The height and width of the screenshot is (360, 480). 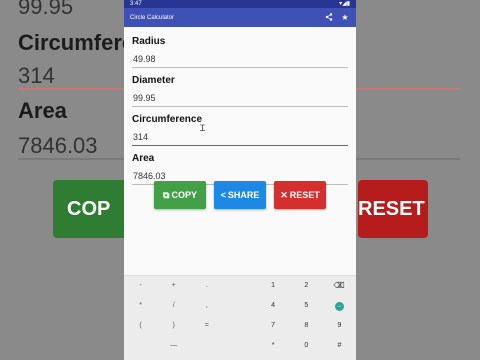 What do you see at coordinates (273, 286) in the screenshot?
I see `key-1: 1` at bounding box center [273, 286].